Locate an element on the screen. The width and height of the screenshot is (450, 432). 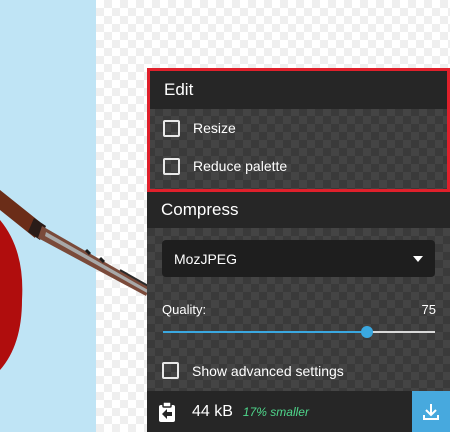
chevron-down-icon is located at coordinates (418, 258).